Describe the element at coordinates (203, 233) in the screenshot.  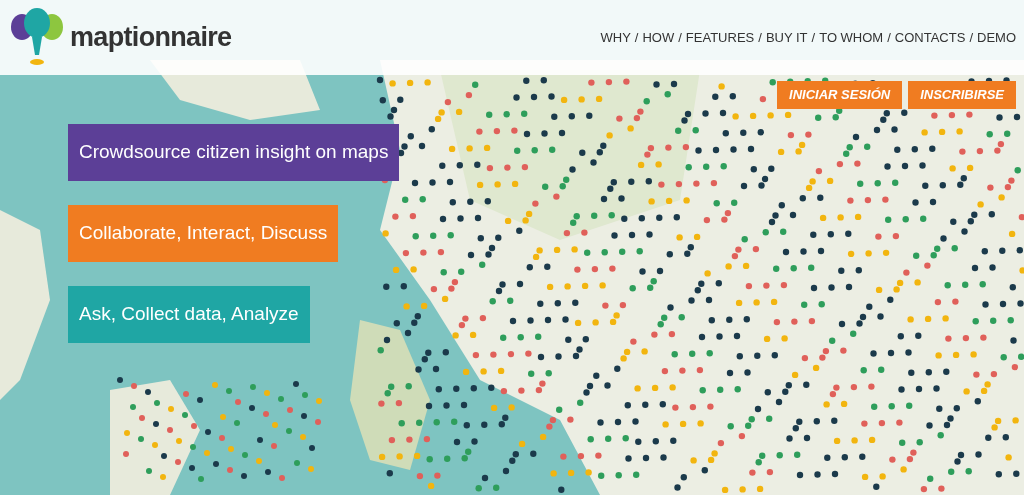
I see `tagline-banner: Collaborate, Interact, Discuss` at that location.